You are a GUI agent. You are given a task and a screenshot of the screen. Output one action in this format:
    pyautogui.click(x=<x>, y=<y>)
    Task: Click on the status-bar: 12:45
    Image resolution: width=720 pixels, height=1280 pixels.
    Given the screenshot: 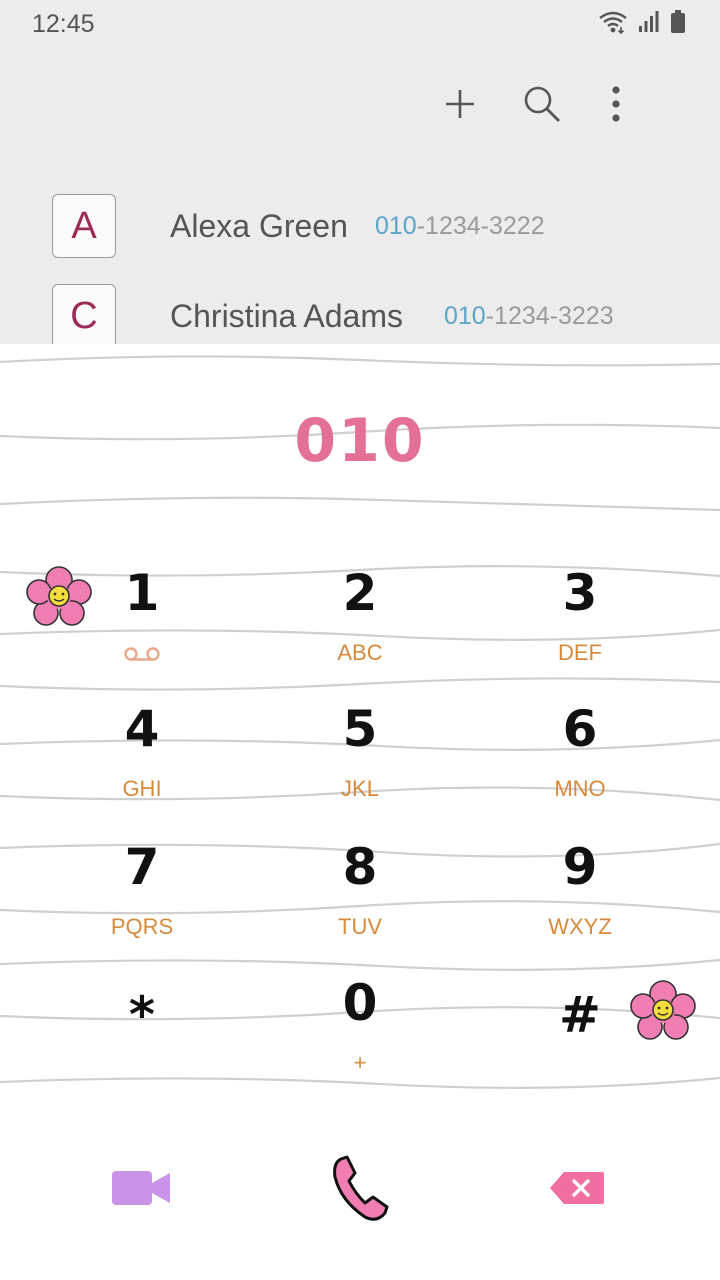 What is the action you would take?
    pyautogui.click(x=360, y=25)
    